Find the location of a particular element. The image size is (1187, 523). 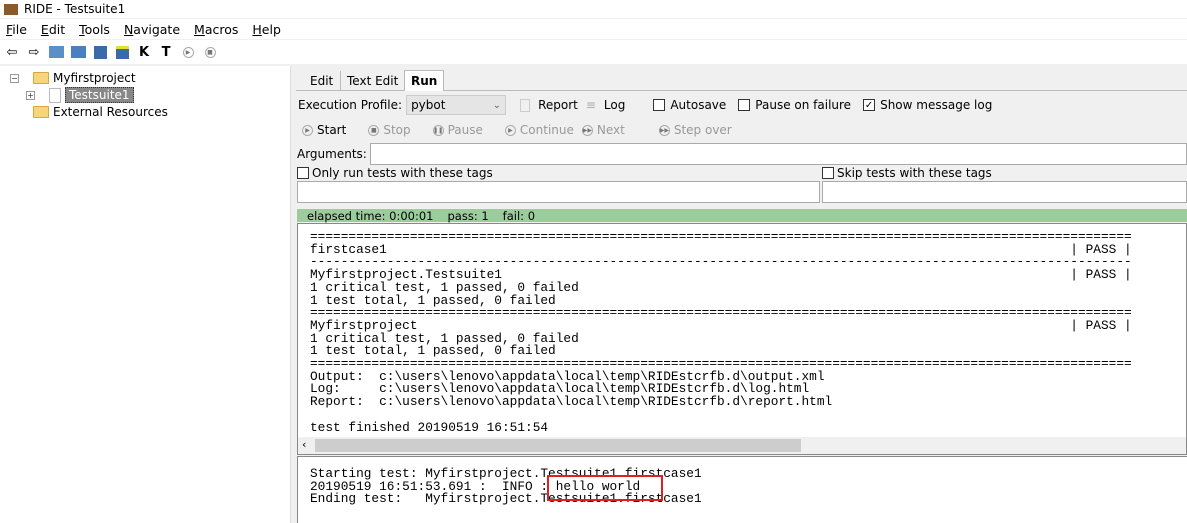

keyword-search-icon: K is located at coordinates (144, 52).